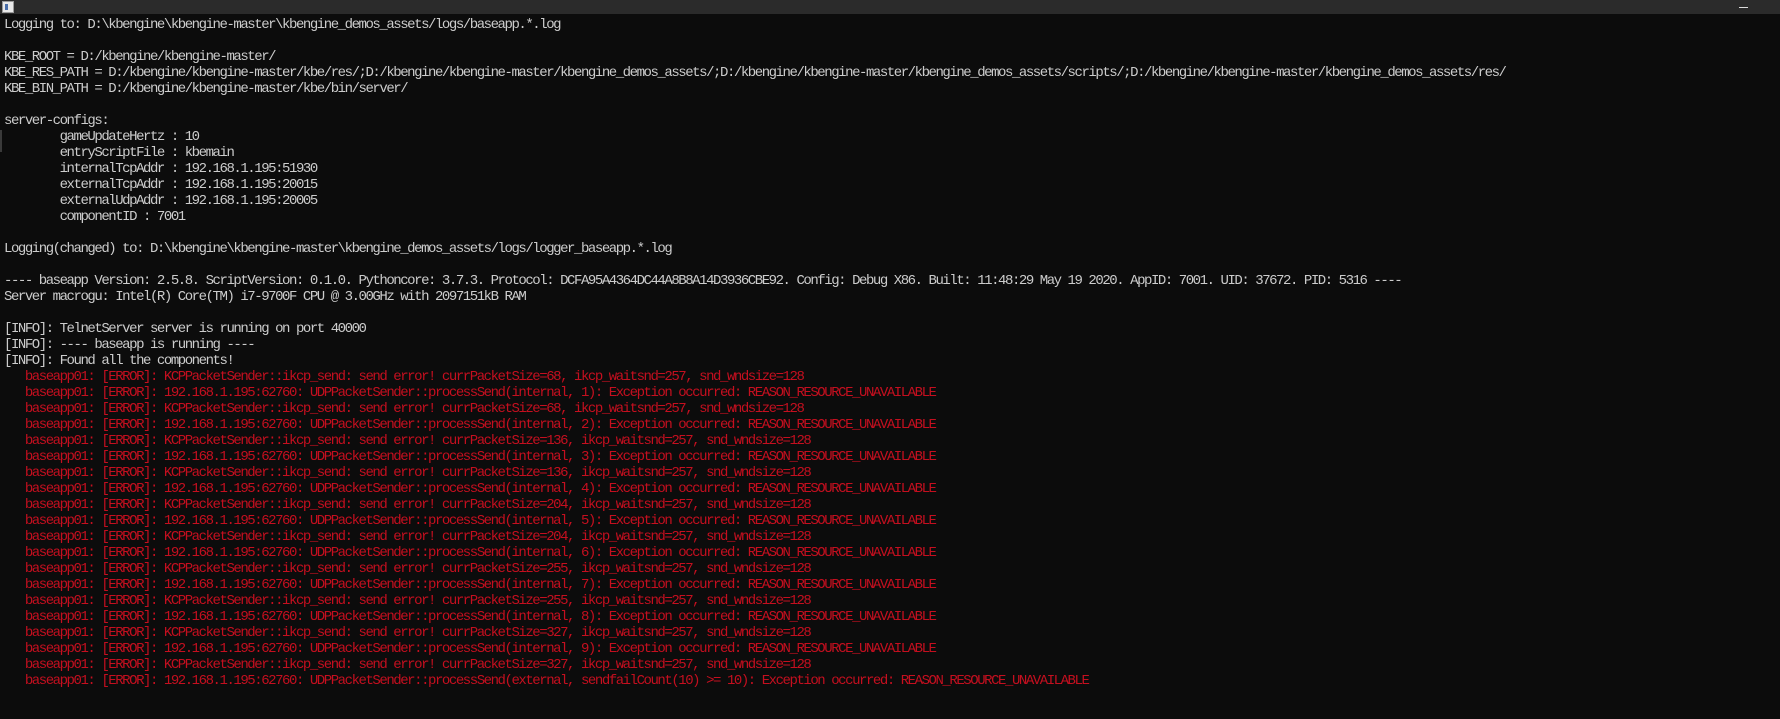 The width and height of the screenshot is (1780, 719). Describe the element at coordinates (130, 345) in the screenshot. I see `console-line: [INFO]: ---- baseapp is running ----` at that location.